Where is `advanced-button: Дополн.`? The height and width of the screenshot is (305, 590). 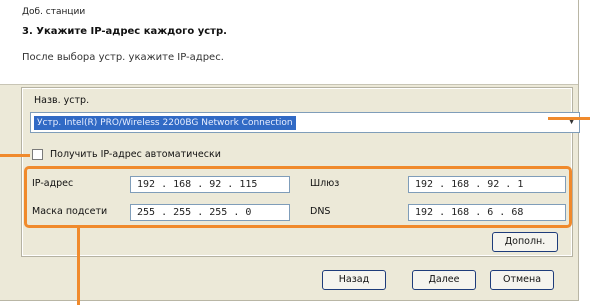
advanced-button: Дополн. is located at coordinates (525, 242).